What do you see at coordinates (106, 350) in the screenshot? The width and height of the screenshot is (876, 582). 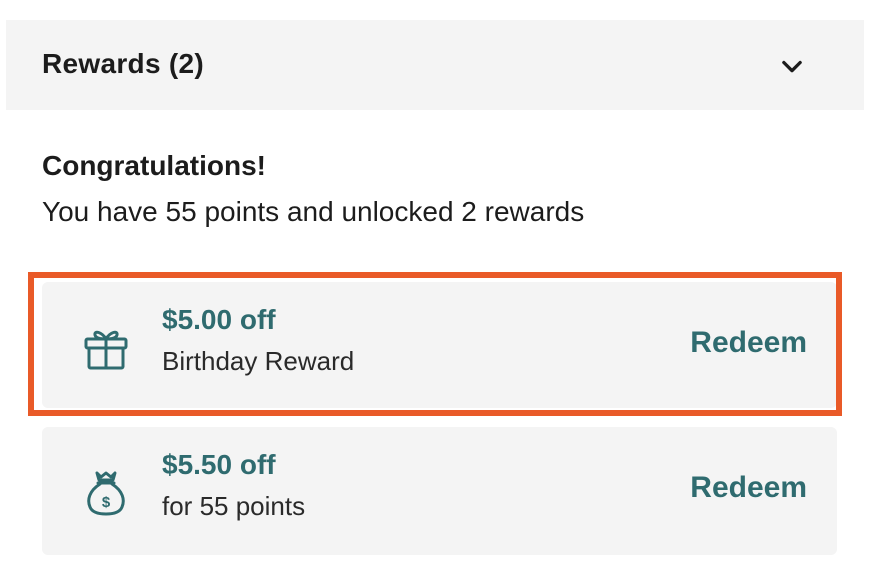 I see `gift-icon` at bounding box center [106, 350].